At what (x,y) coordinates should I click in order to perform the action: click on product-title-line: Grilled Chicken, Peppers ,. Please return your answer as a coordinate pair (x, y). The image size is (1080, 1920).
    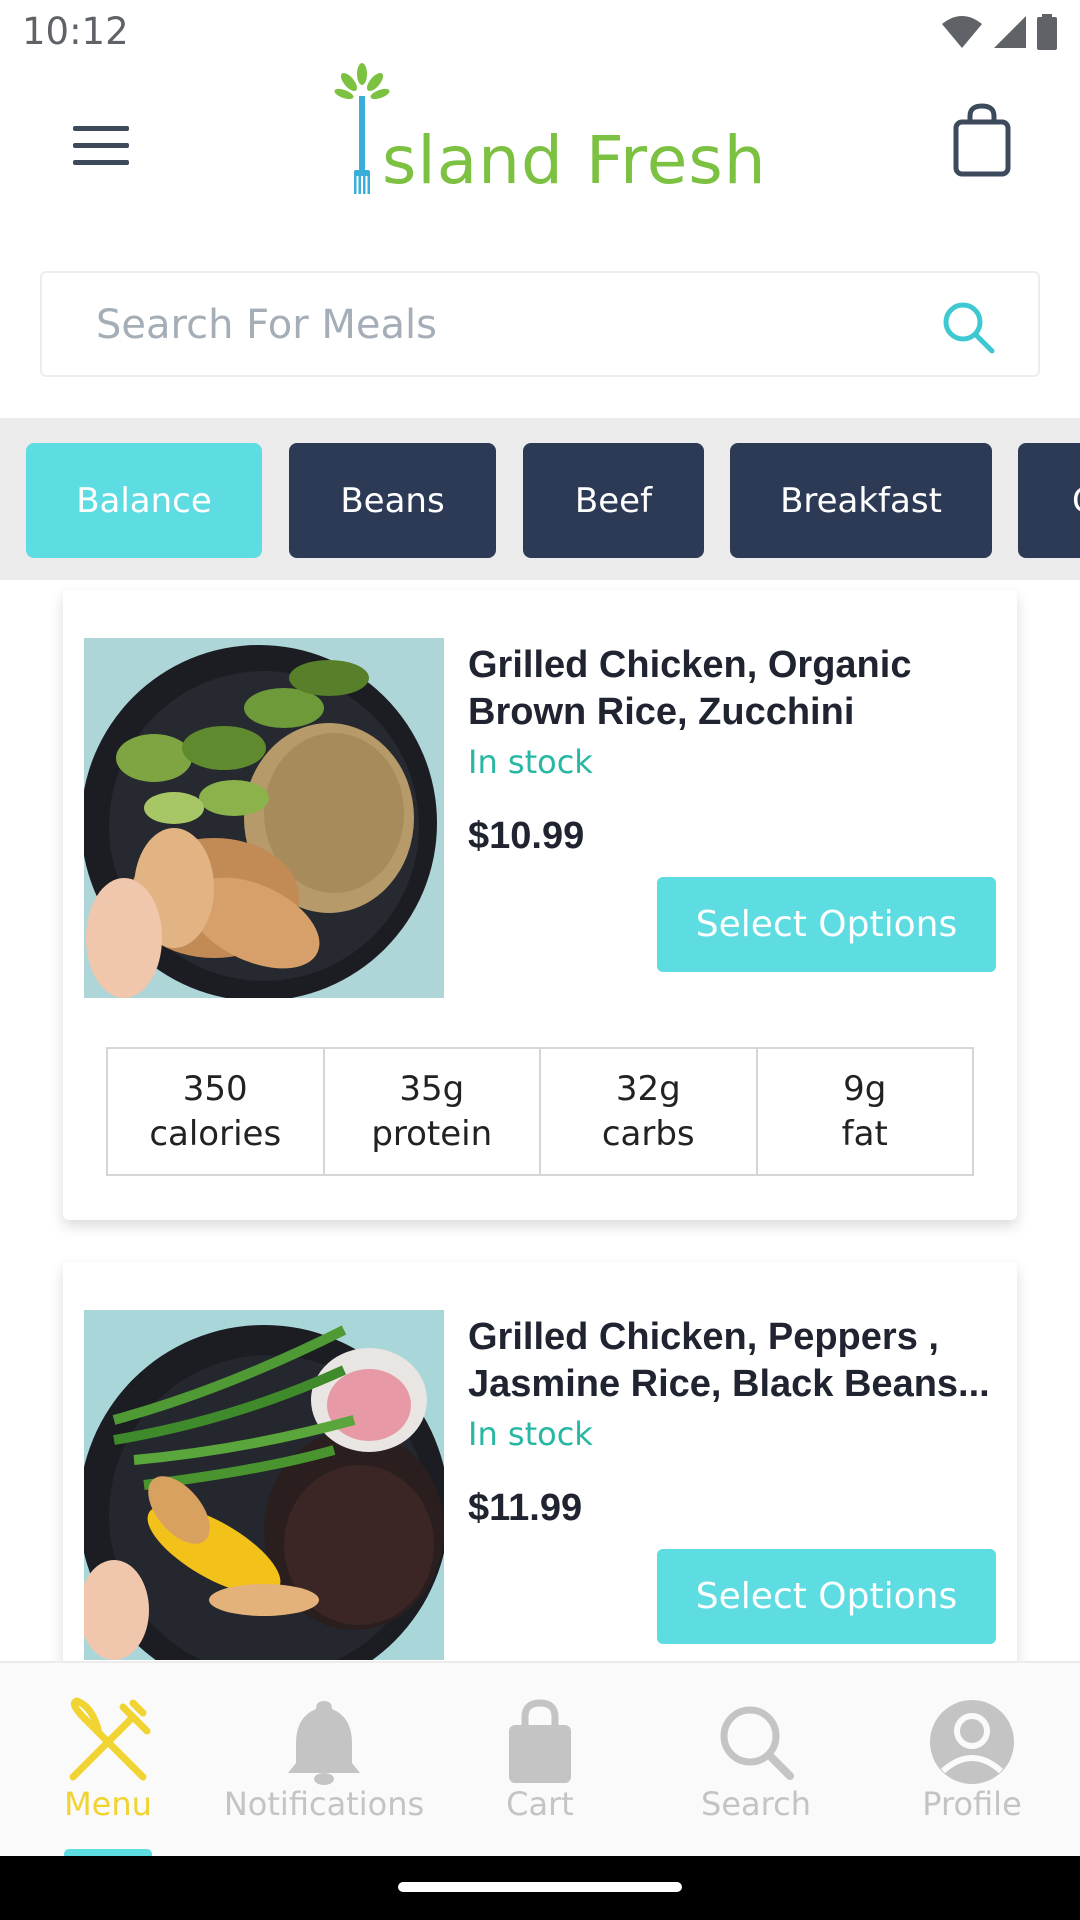
    Looking at the image, I should click on (703, 1337).